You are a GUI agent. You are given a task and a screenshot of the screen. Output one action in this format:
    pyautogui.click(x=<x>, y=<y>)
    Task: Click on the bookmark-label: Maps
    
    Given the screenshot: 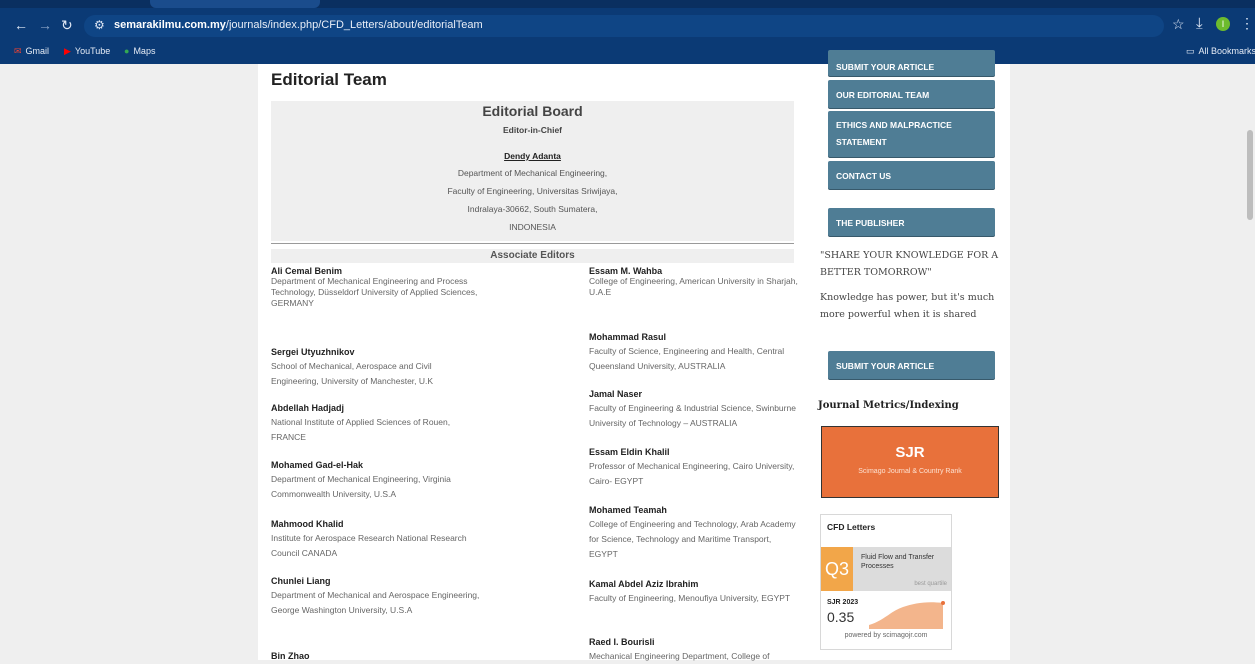 What is the action you would take?
    pyautogui.click(x=144, y=51)
    